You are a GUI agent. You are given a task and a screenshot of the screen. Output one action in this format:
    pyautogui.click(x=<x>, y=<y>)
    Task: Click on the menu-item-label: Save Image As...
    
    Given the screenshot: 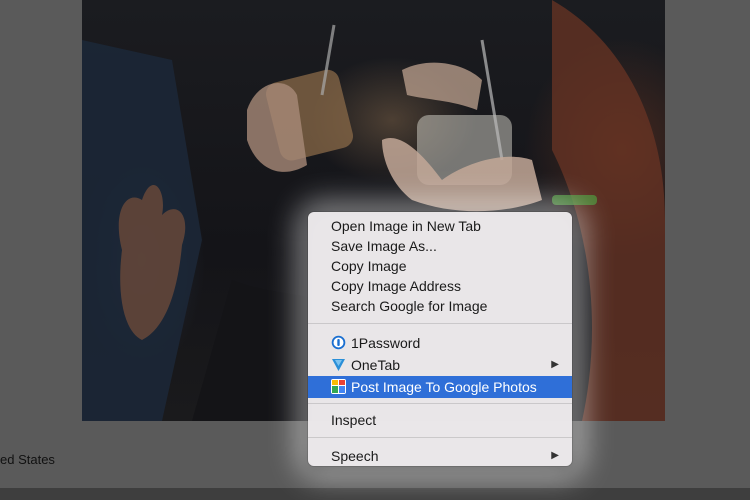 What is the action you would take?
    pyautogui.click(x=384, y=246)
    